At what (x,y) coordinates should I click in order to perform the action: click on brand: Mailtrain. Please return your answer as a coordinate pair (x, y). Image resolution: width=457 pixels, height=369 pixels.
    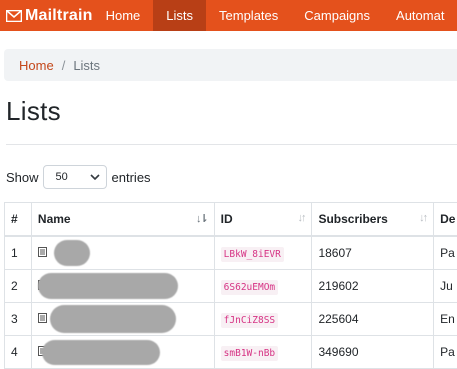
    Looking at the image, I should click on (46, 15).